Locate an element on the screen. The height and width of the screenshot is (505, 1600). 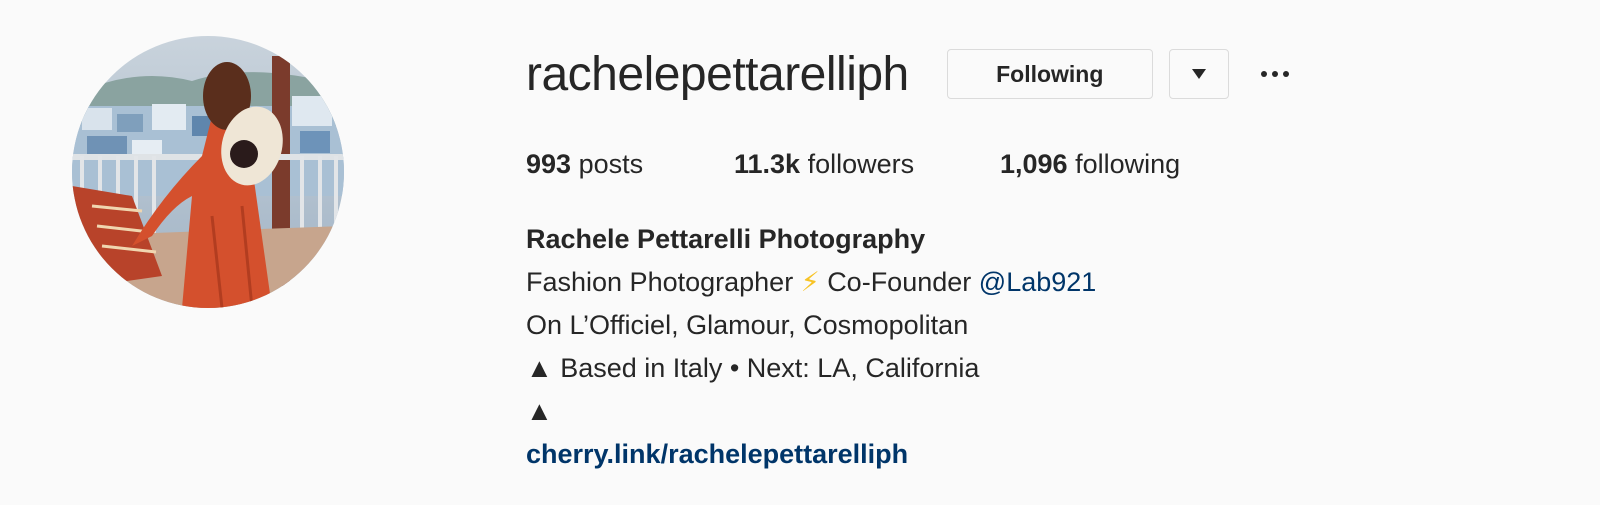
following-stat: 1,096 following is located at coordinates (1090, 164).